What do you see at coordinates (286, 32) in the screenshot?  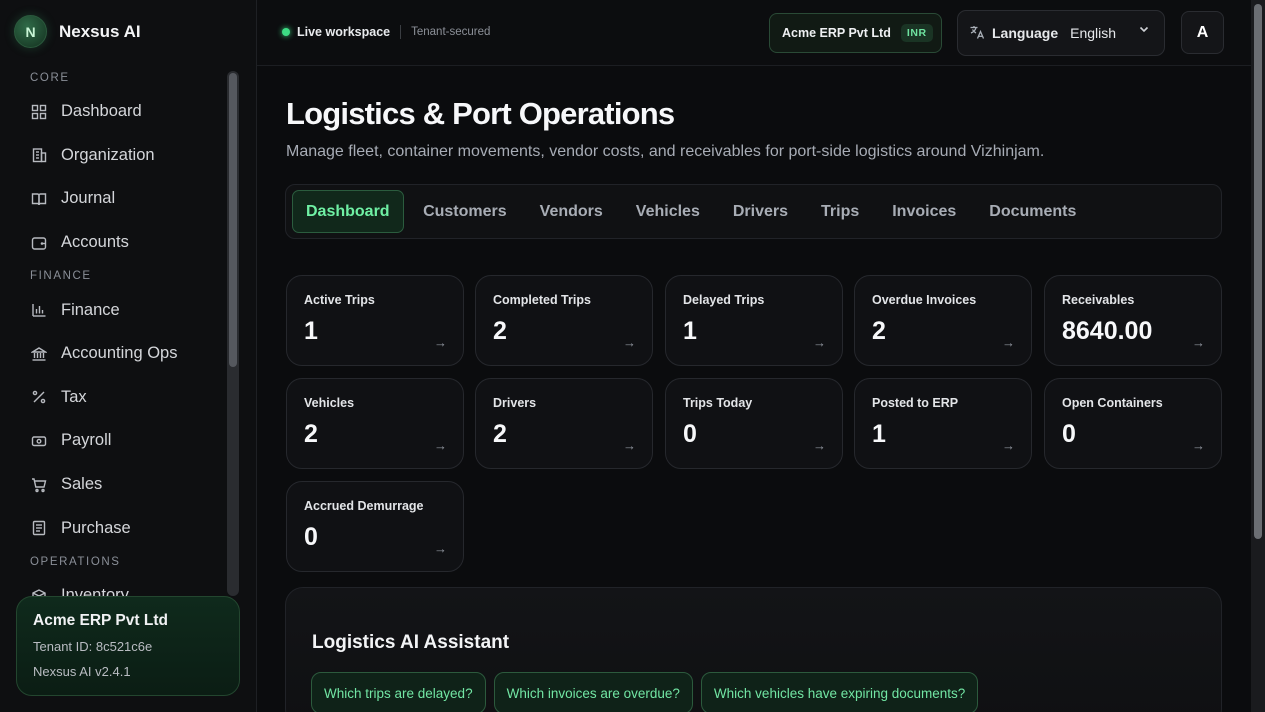 I see `live-status-dot` at bounding box center [286, 32].